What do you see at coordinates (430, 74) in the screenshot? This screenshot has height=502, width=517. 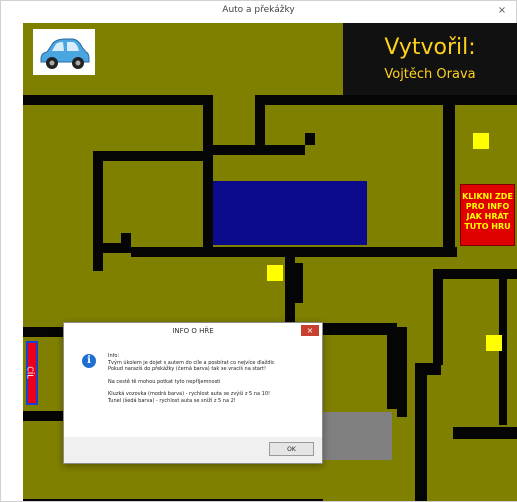 I see `credit-author: Vojtěch Orava` at bounding box center [430, 74].